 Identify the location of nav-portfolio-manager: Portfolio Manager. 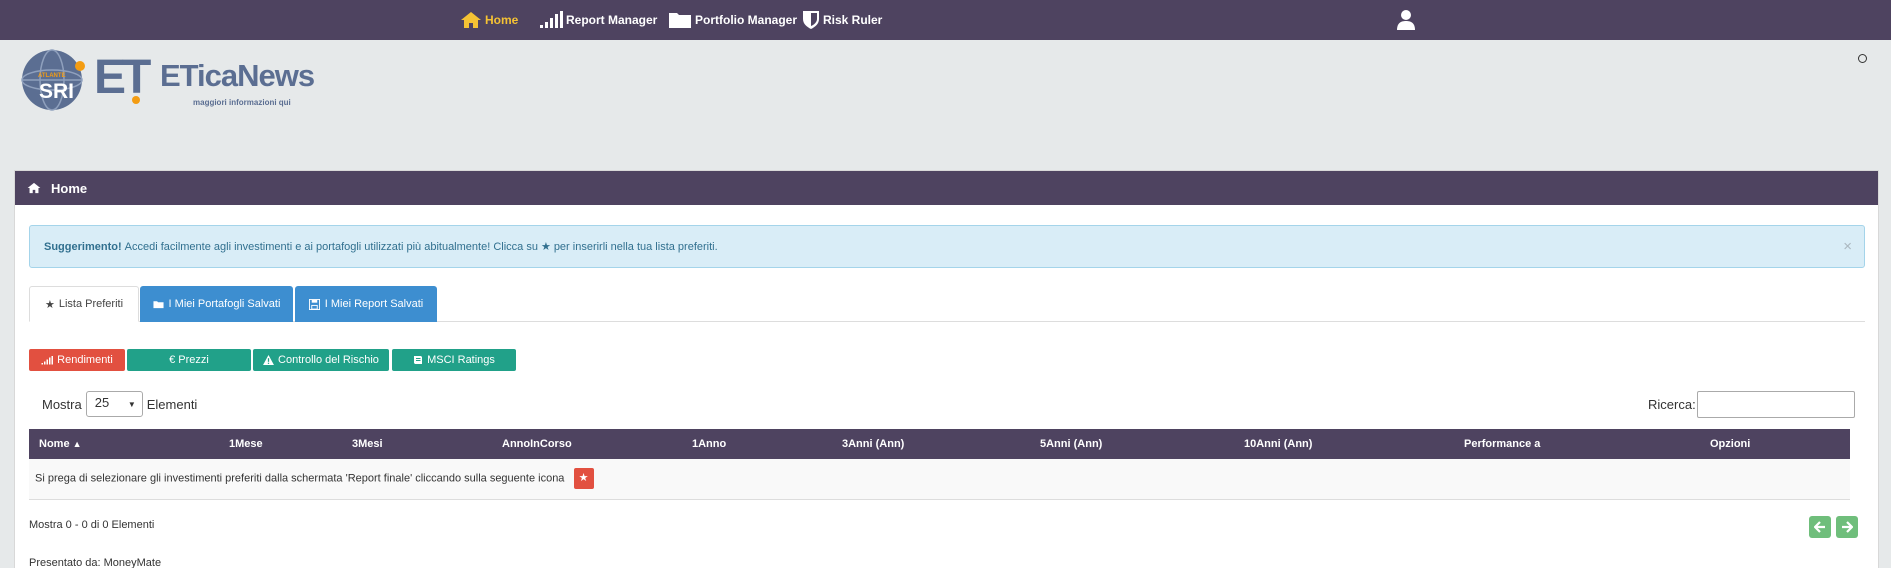
(732, 20).